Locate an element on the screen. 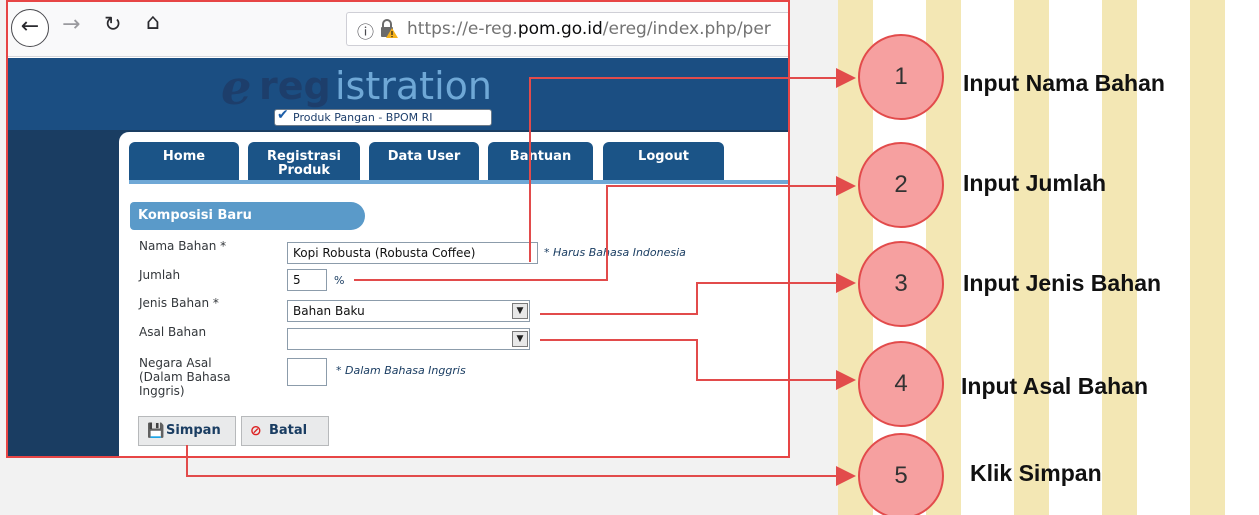  step-bubble-1: 1 is located at coordinates (901, 77).